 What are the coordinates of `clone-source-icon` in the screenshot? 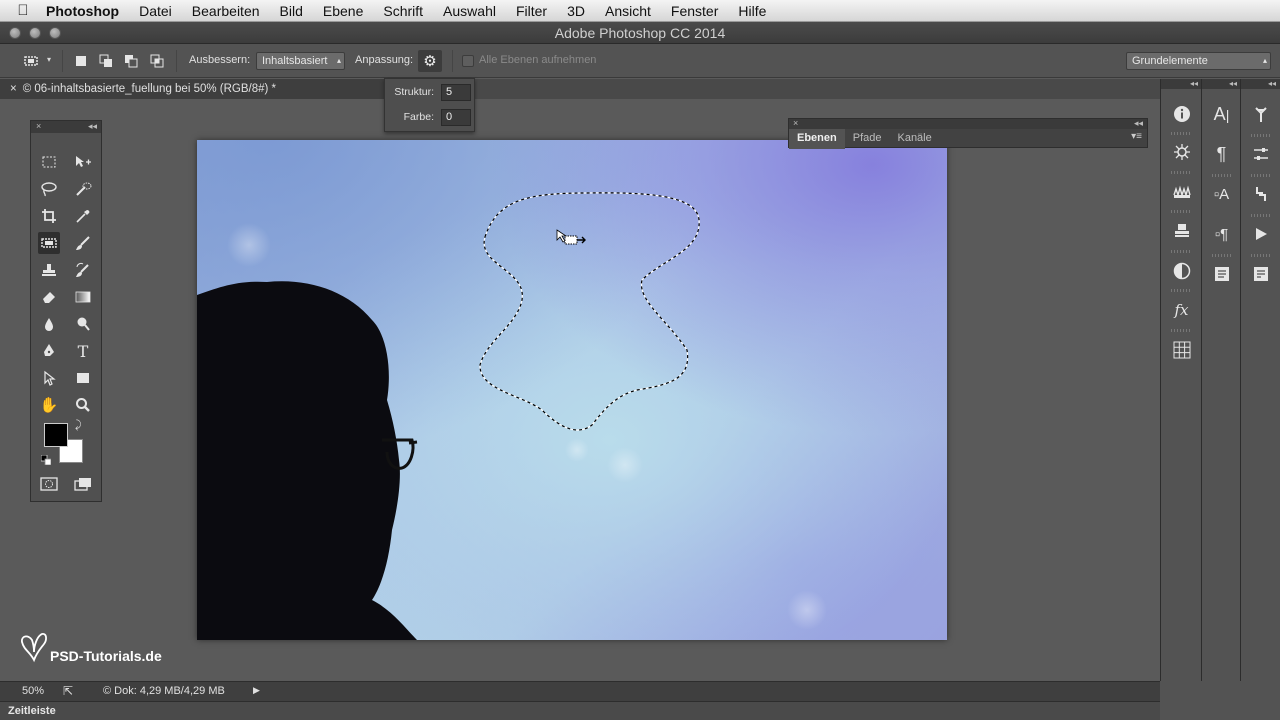 It's located at (1181, 231).